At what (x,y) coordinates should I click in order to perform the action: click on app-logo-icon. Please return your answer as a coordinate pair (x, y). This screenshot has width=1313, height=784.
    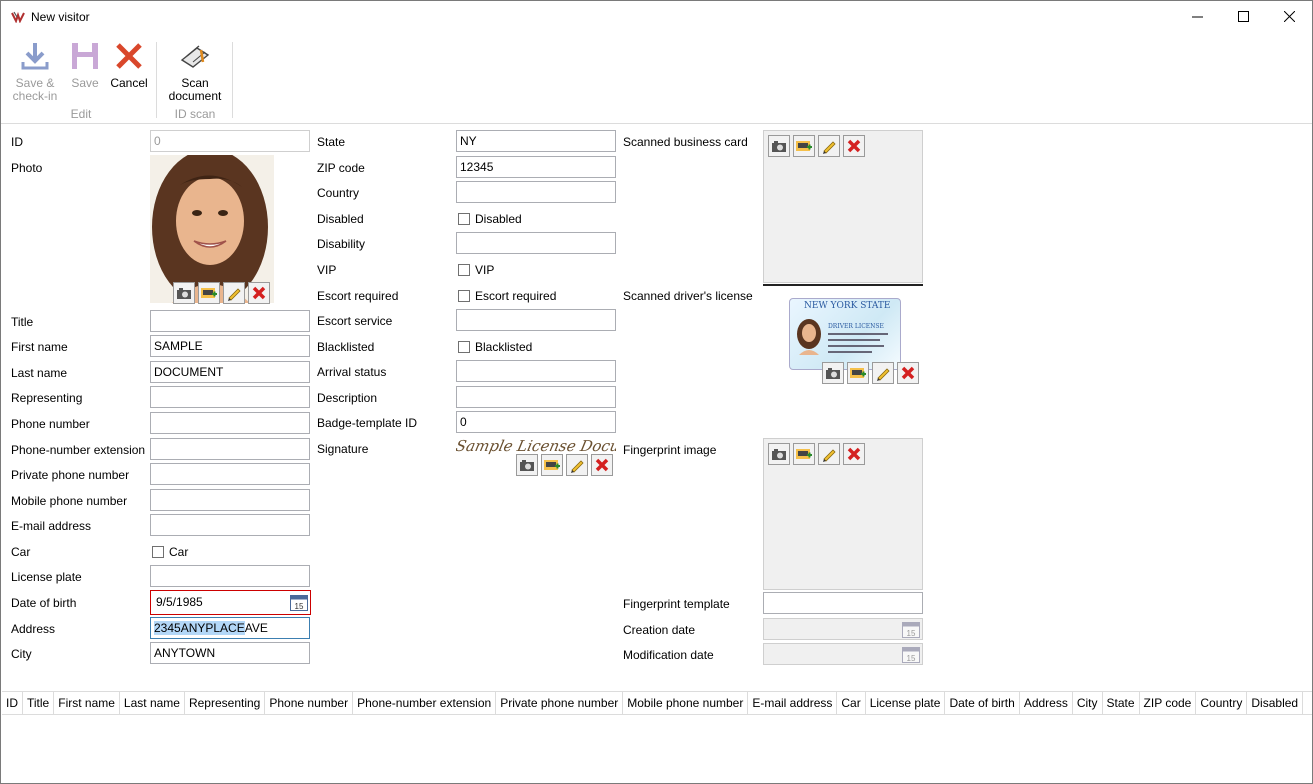
    Looking at the image, I should click on (18, 17).